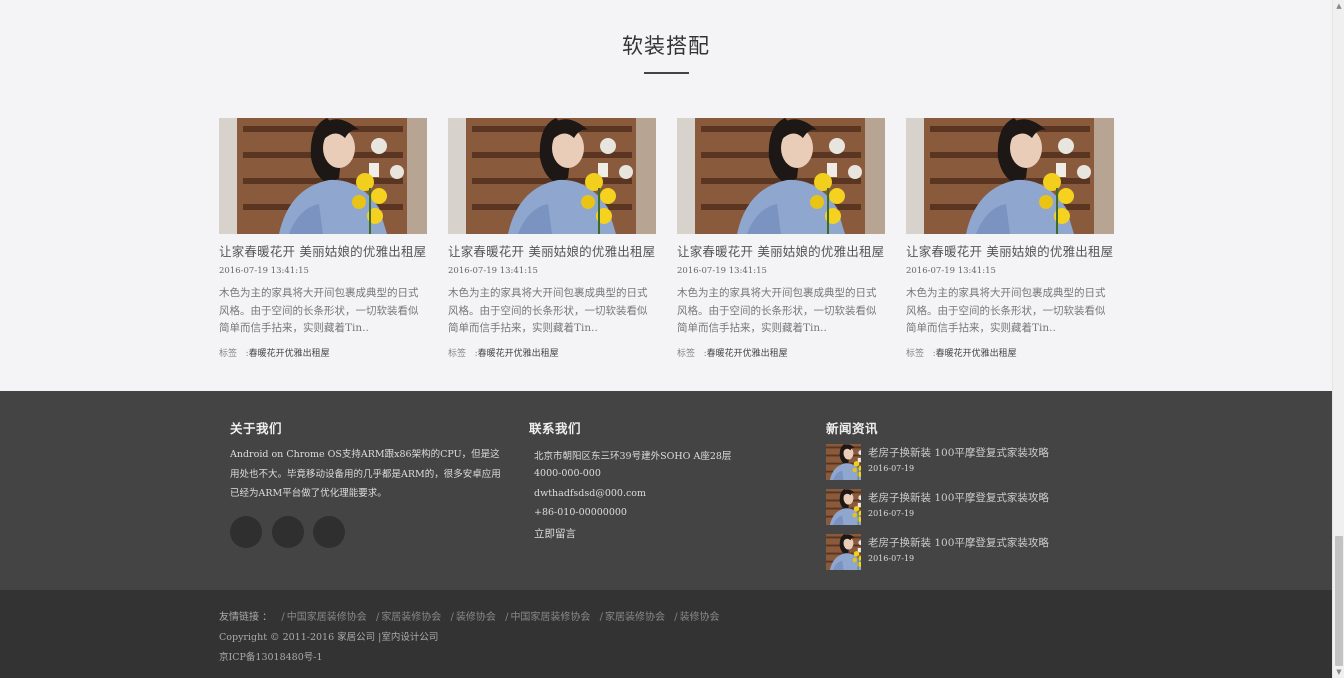 This screenshot has height=678, width=1344. Describe the element at coordinates (256, 428) in the screenshot. I see `about-title: 关于我们` at that location.